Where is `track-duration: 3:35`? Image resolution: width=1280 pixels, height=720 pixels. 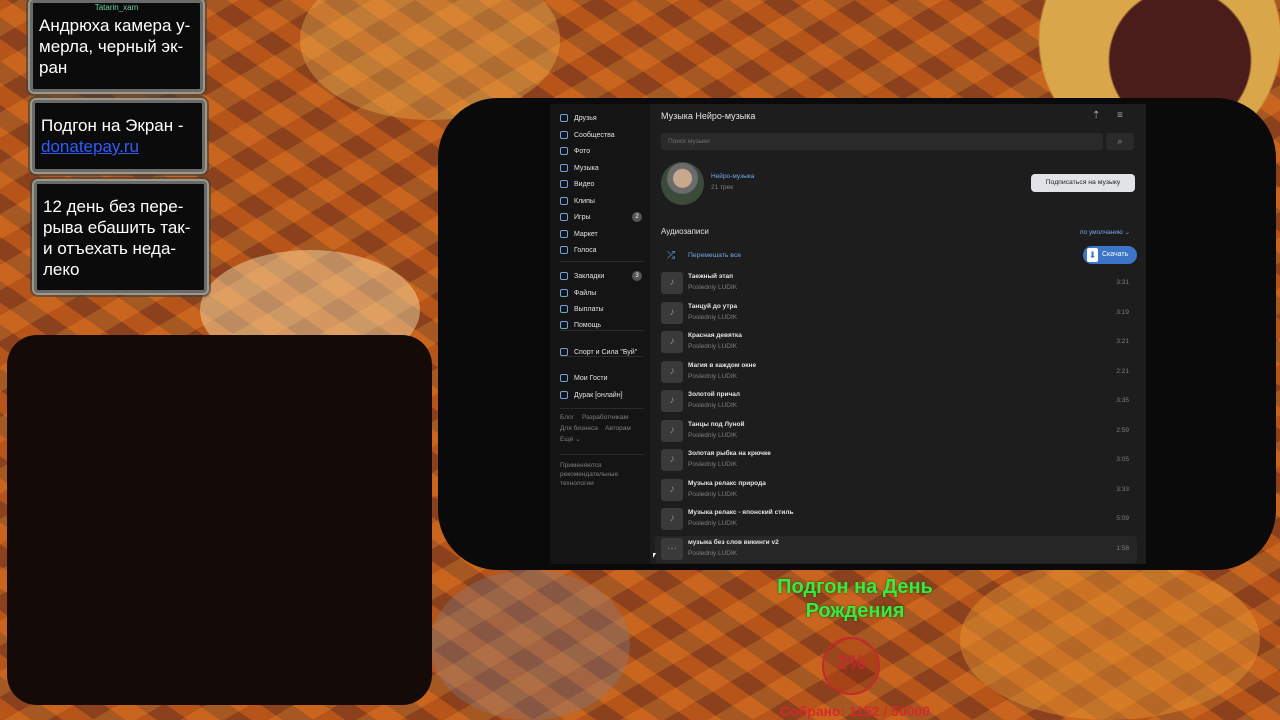
track-duration: 3:35 is located at coordinates (1122, 400).